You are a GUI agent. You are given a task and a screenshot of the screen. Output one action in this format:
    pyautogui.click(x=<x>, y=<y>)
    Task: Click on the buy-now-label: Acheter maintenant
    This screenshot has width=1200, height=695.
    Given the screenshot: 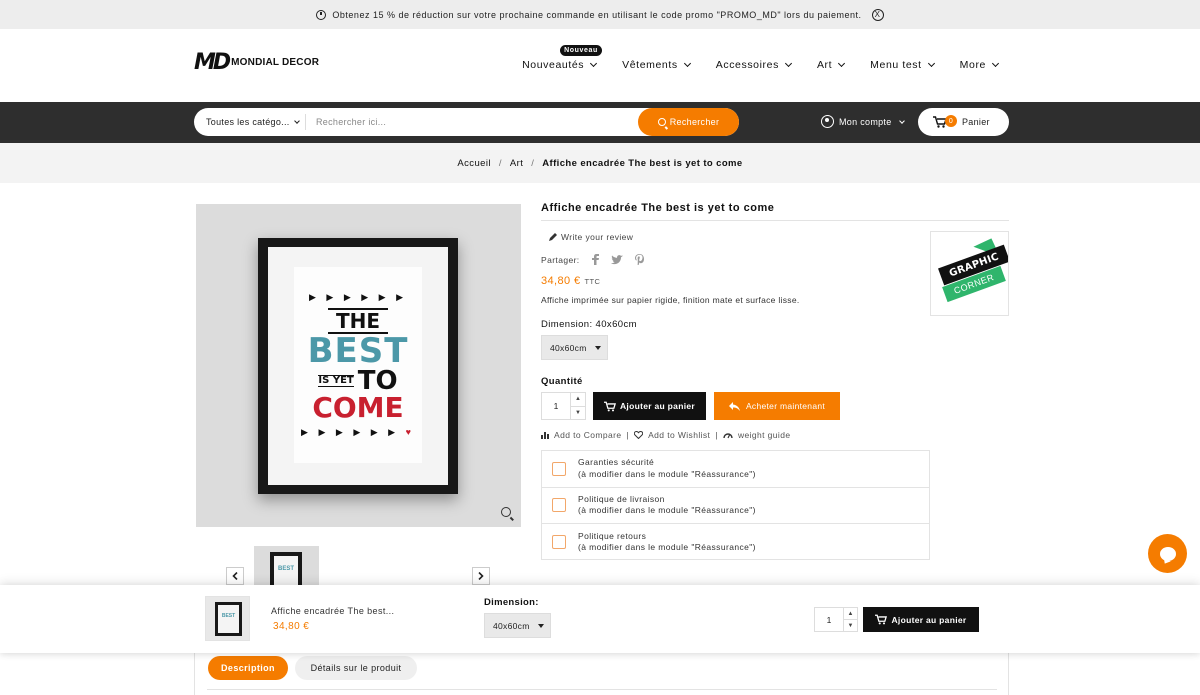 What is the action you would take?
    pyautogui.click(x=785, y=406)
    